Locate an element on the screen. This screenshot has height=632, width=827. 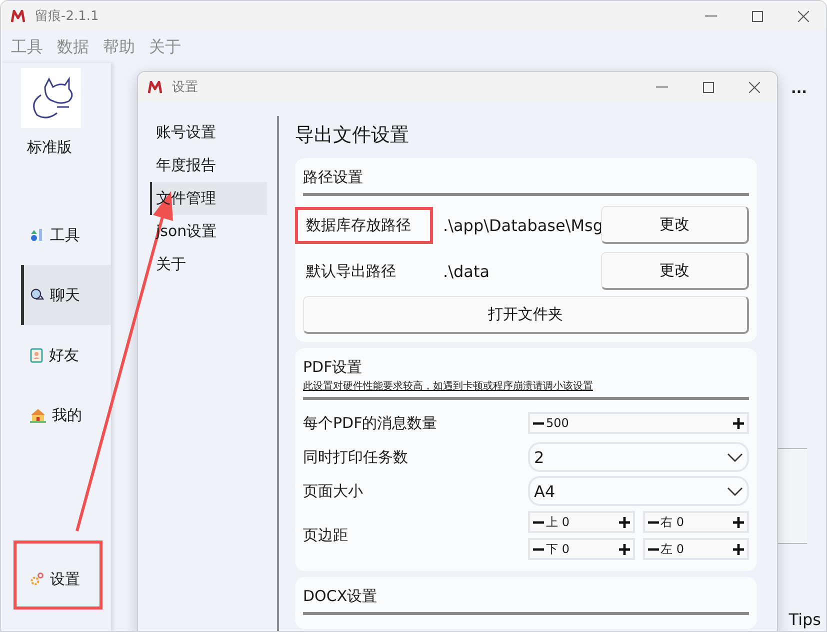
number-spinbox: 右 0 is located at coordinates (695, 522).